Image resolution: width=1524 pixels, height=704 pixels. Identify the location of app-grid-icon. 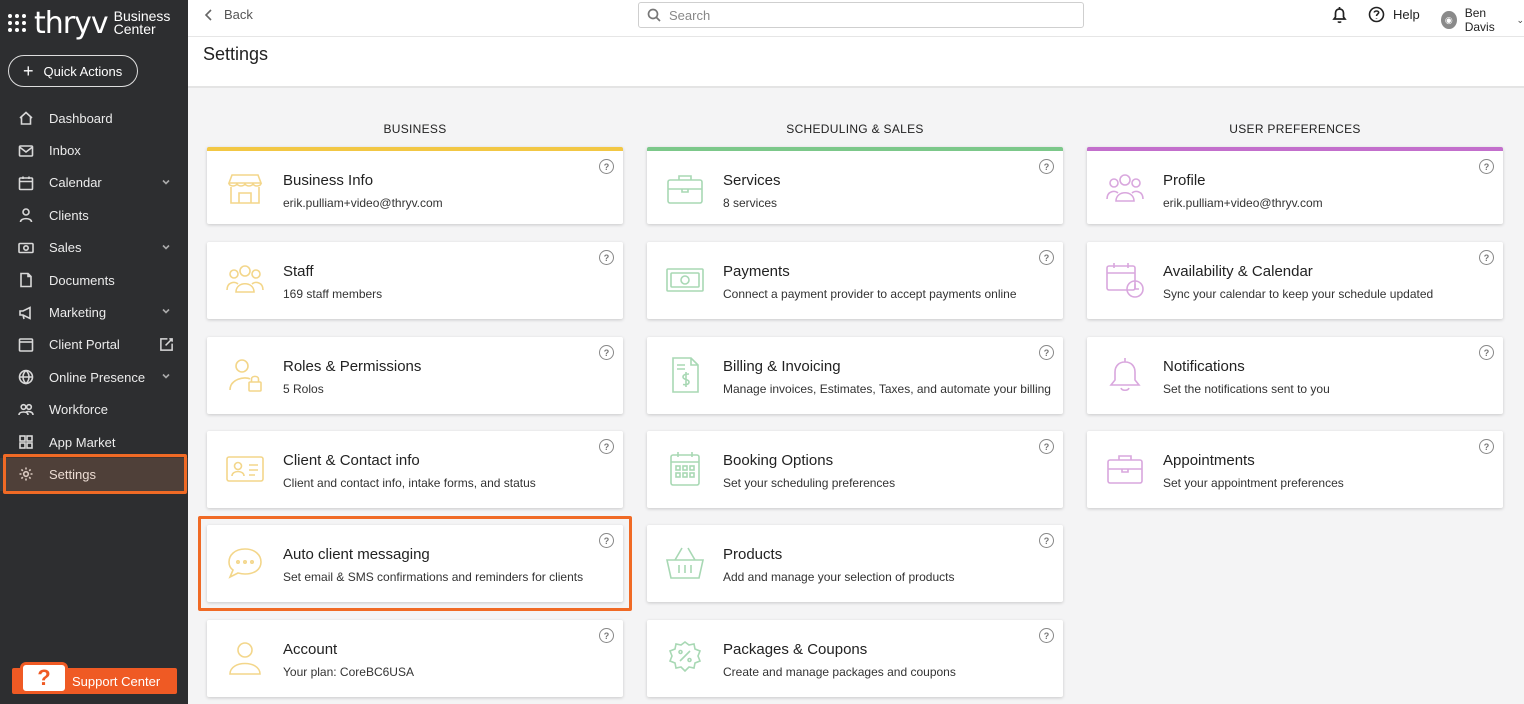
(17, 23).